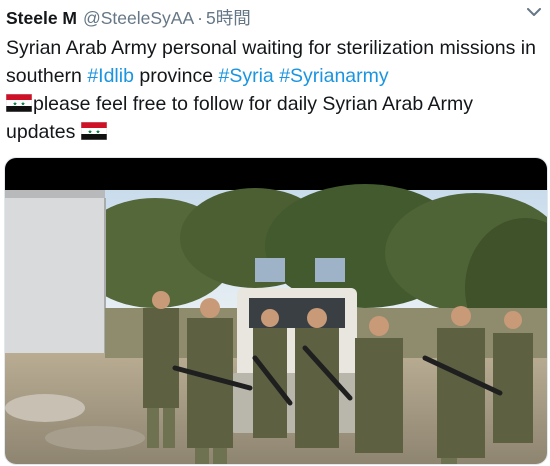 This screenshot has height=466, width=550. Describe the element at coordinates (333, 76) in the screenshot. I see `hashtag-syrianarmy: #Syrianarmy` at that location.